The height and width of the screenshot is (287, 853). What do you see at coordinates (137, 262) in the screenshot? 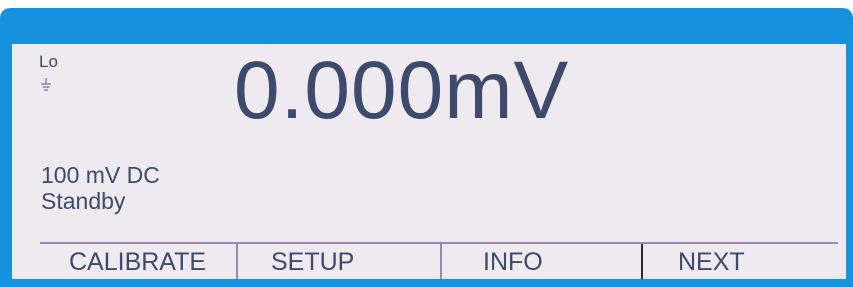
I see `softkey-calibrate: CALIBRATE` at bounding box center [137, 262].